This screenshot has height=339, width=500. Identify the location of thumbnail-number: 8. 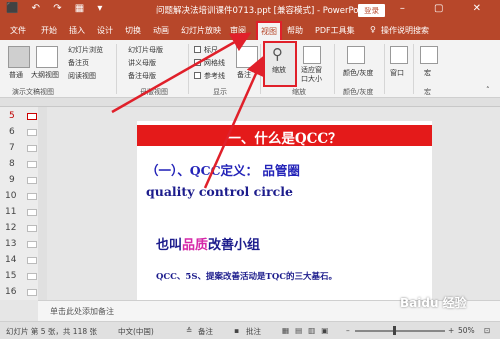
(12, 164).